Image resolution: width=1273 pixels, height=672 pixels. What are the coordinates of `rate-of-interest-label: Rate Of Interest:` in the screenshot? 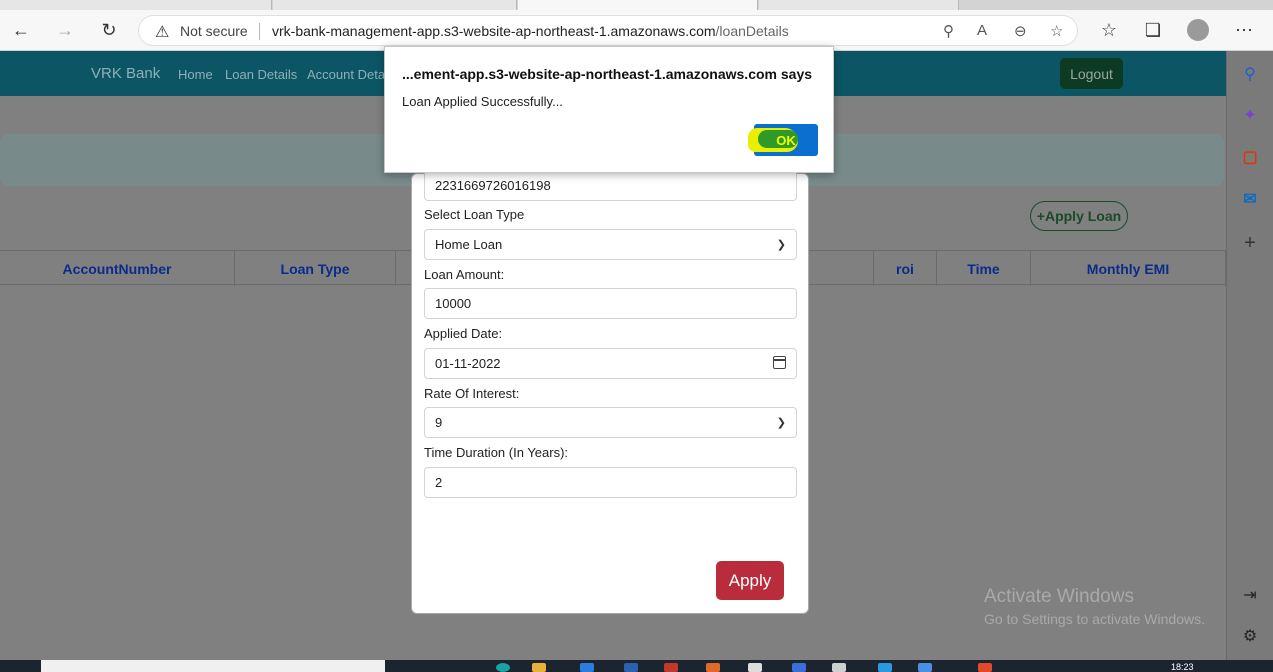 It's located at (472, 393).